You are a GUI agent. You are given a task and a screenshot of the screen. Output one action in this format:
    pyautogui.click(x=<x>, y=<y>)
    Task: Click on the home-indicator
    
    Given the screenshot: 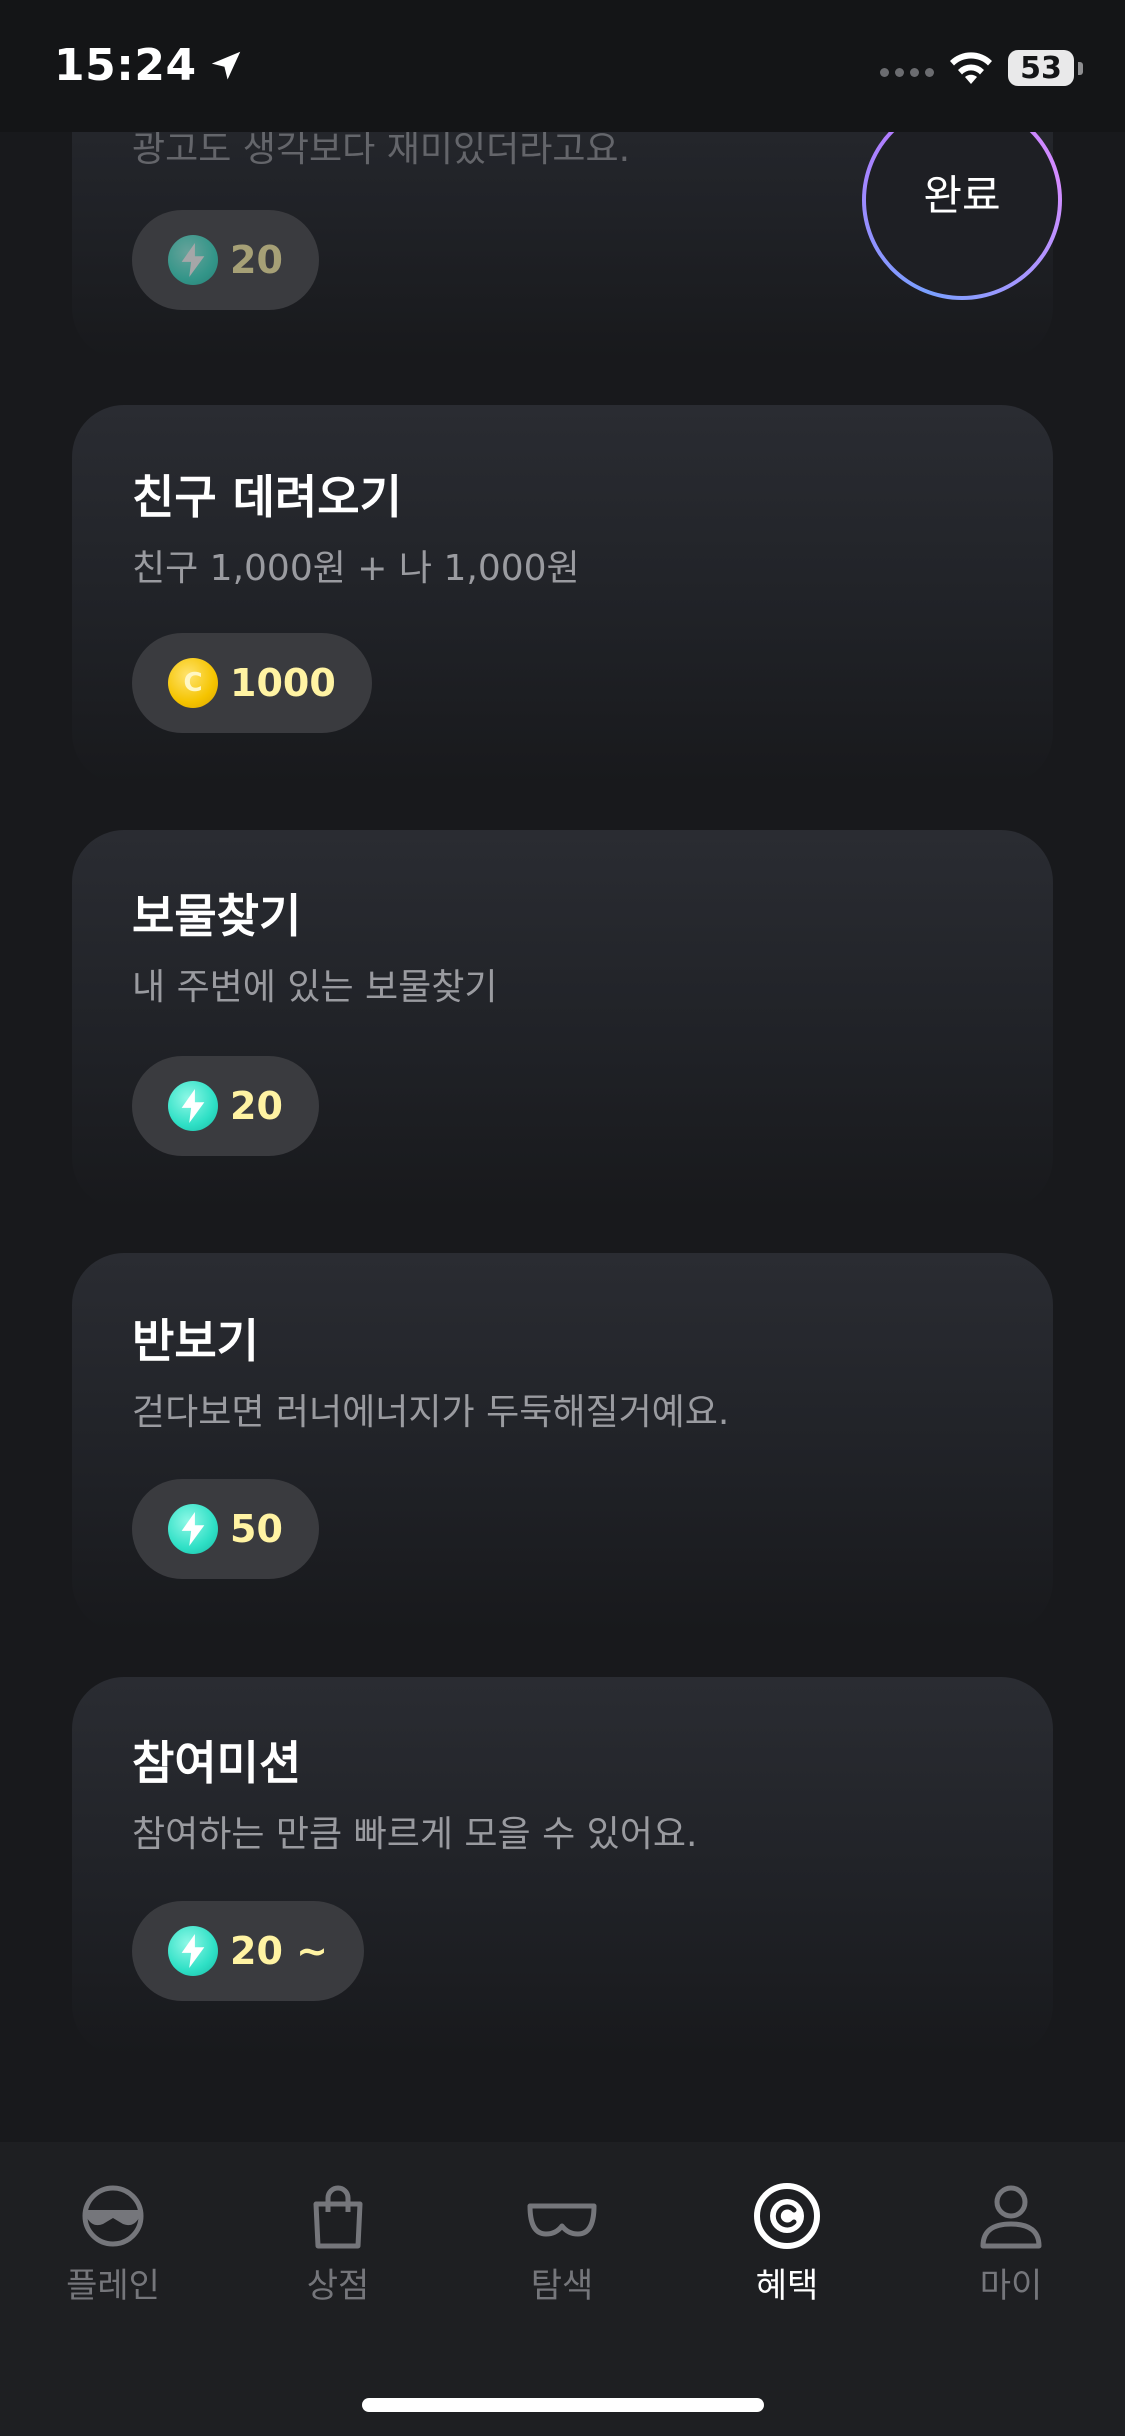 What is the action you would take?
    pyautogui.click(x=563, y=2405)
    